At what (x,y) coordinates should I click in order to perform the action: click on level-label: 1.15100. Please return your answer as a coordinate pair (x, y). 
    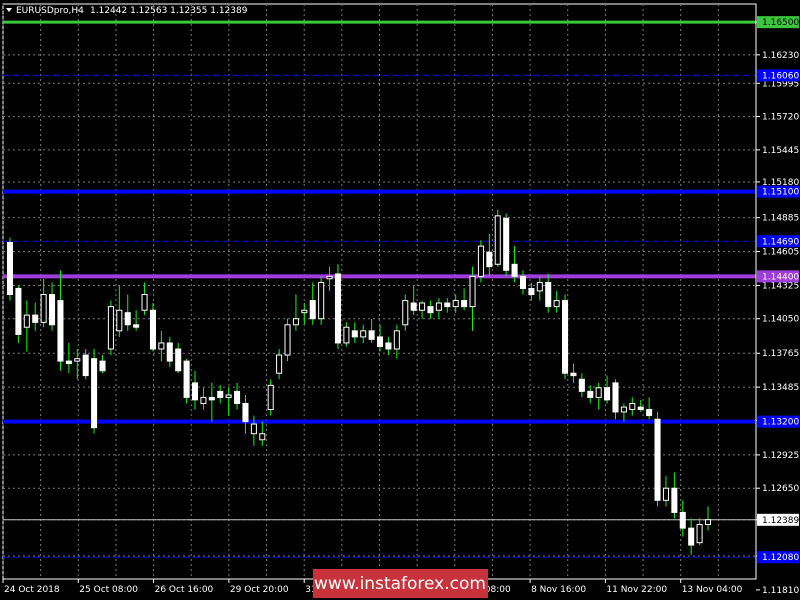
    Looking at the image, I should click on (780, 193).